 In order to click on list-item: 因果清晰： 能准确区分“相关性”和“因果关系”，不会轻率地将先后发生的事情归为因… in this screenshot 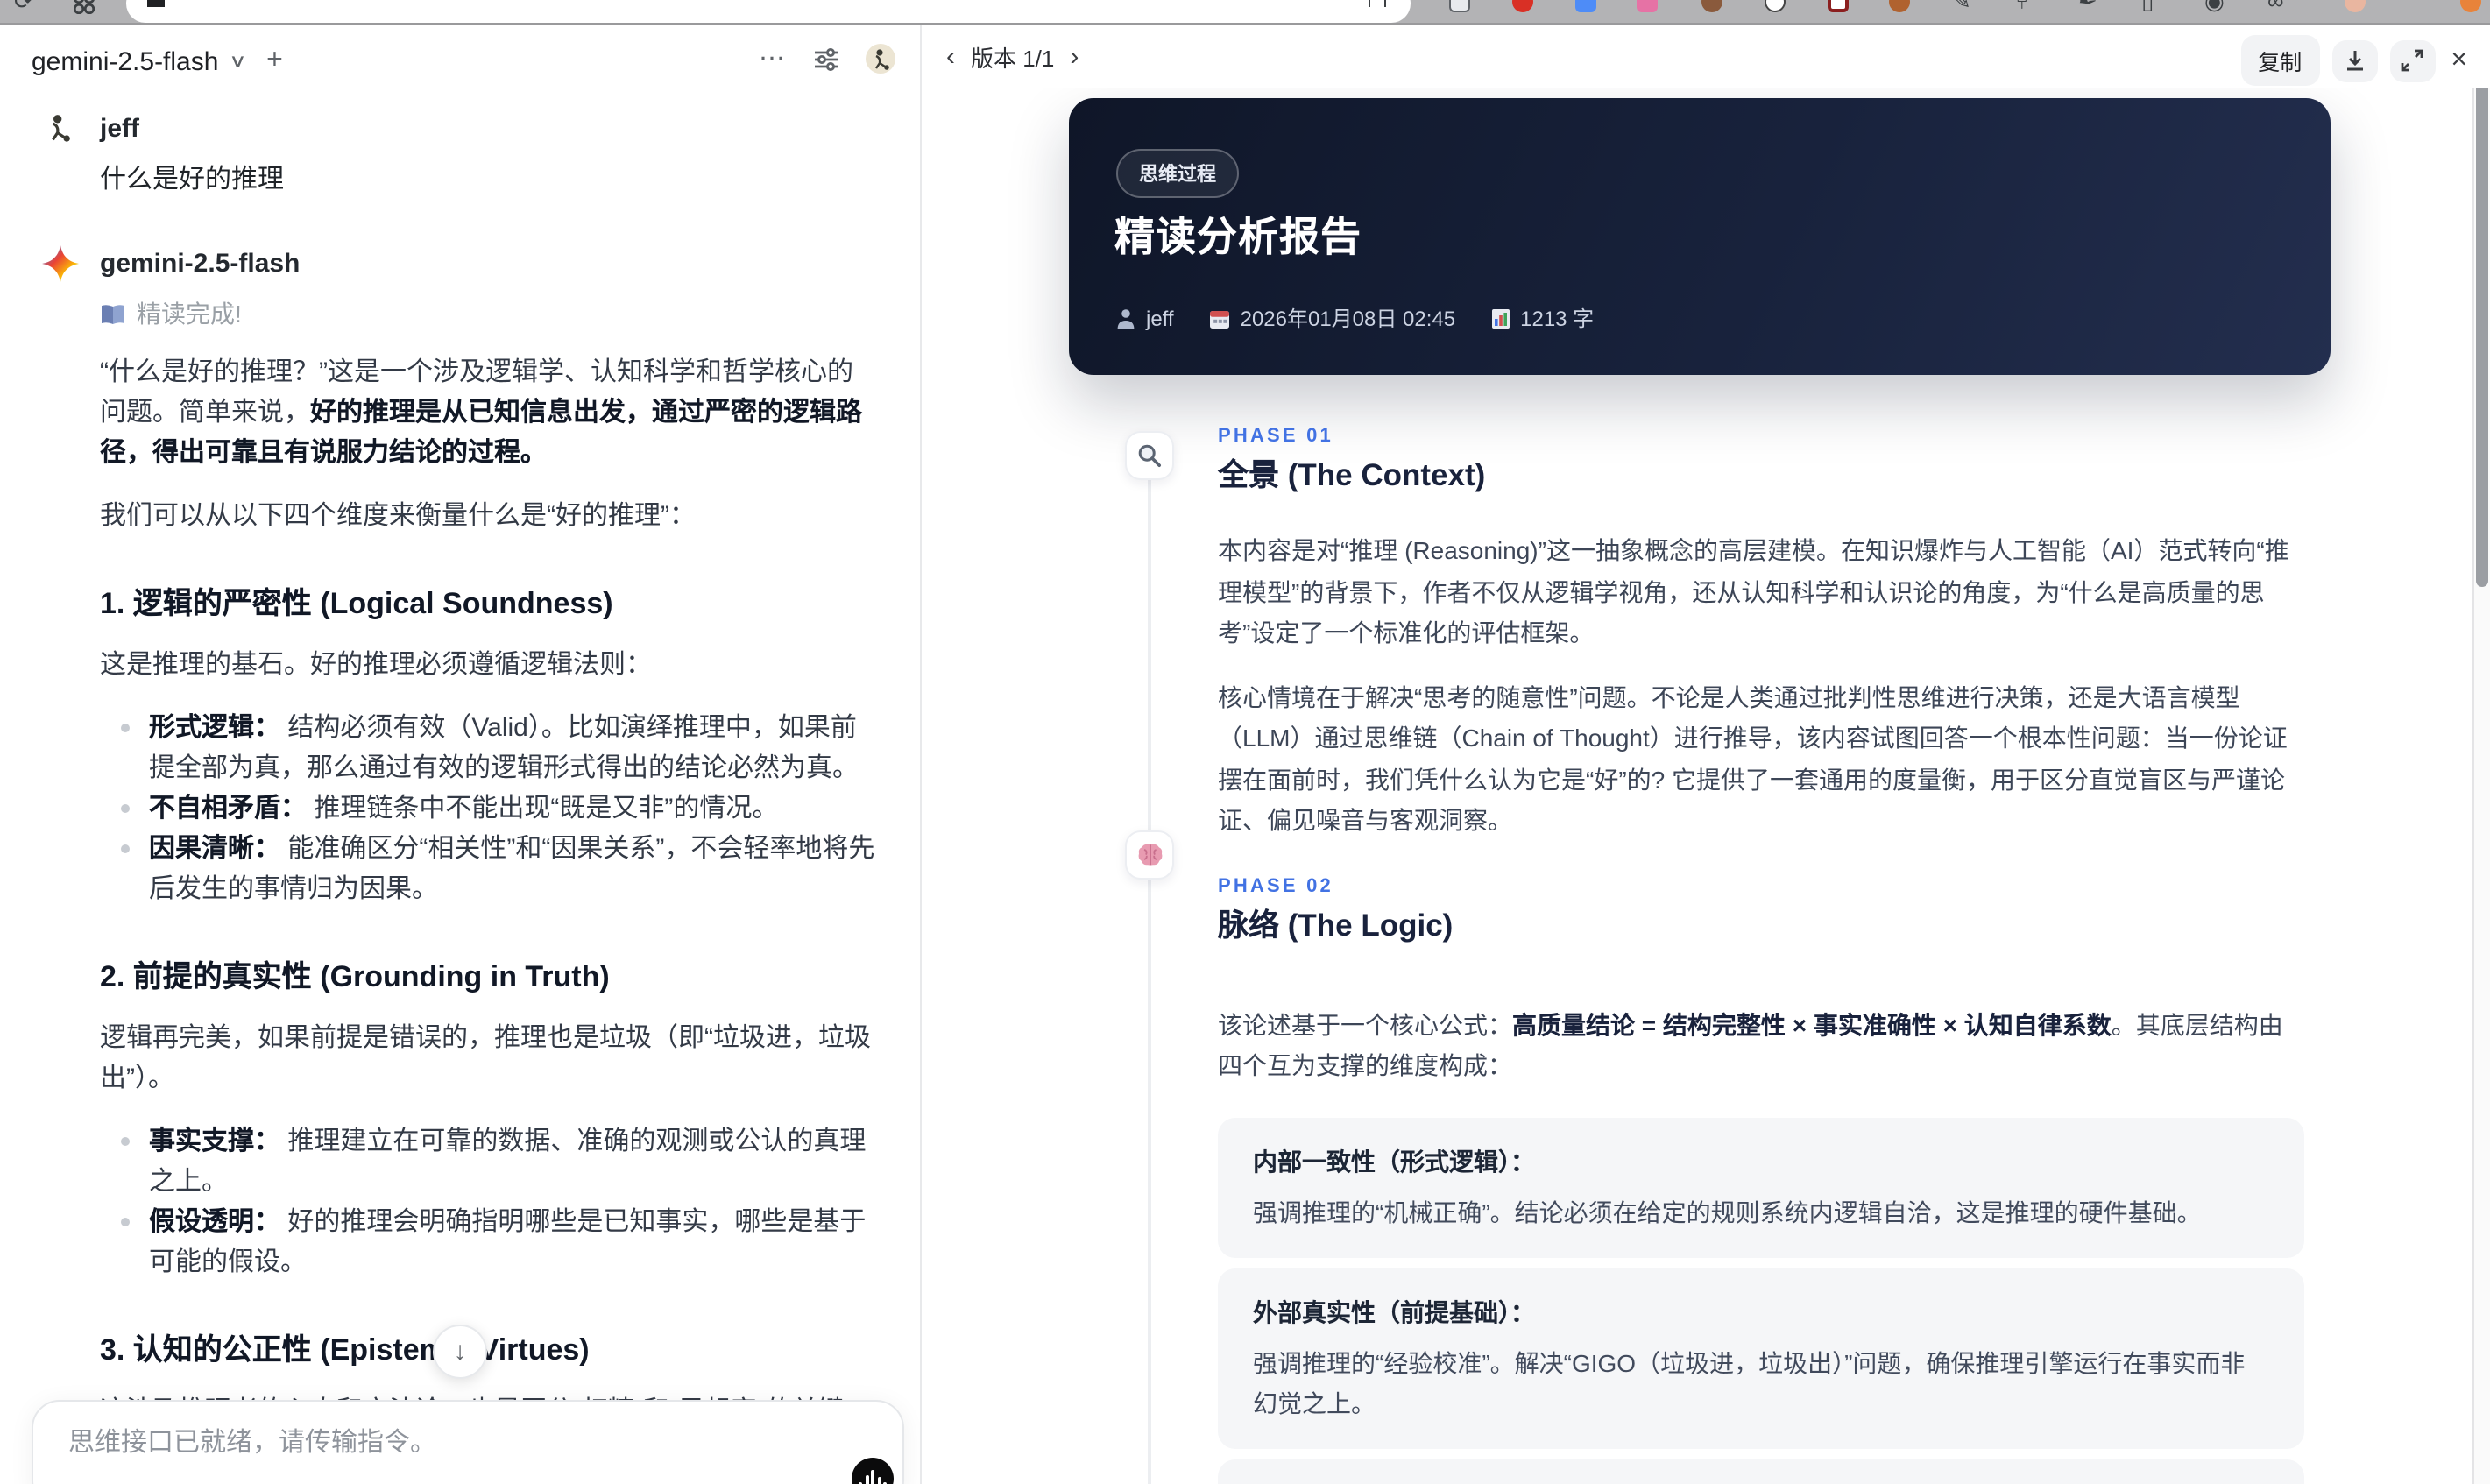, I will do `click(489, 869)`.